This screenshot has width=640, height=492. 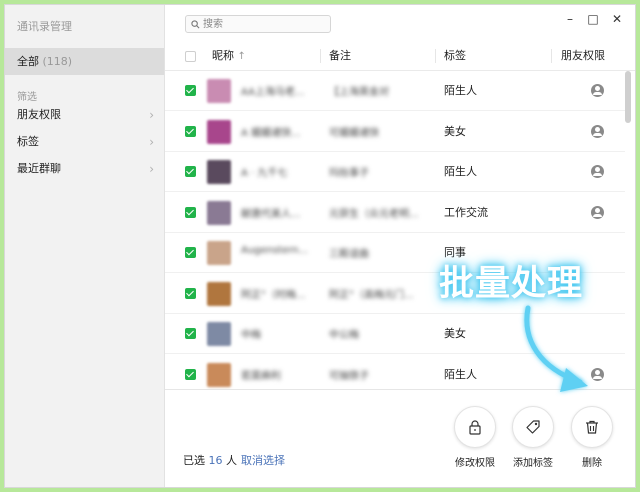 What do you see at coordinates (340, 56) in the screenshot?
I see `column-header-remark: 备注` at bounding box center [340, 56].